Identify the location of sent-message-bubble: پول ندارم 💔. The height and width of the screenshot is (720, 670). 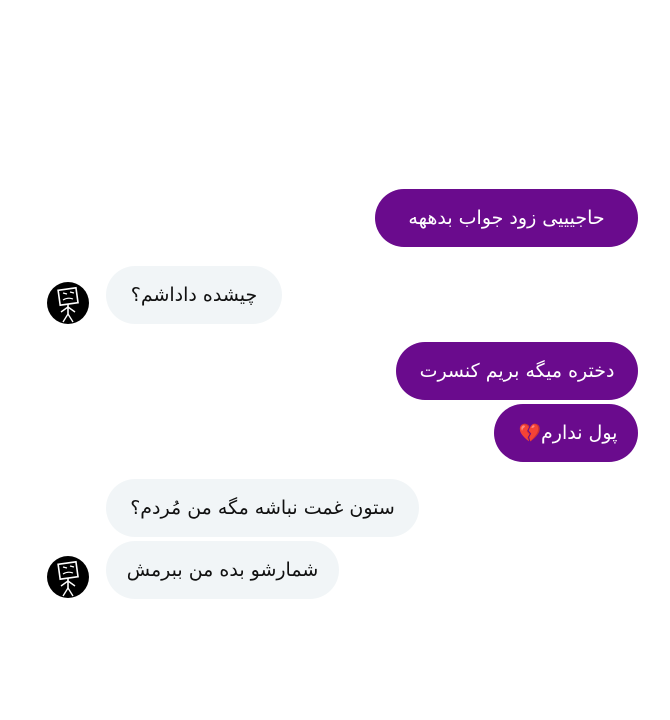
(566, 433).